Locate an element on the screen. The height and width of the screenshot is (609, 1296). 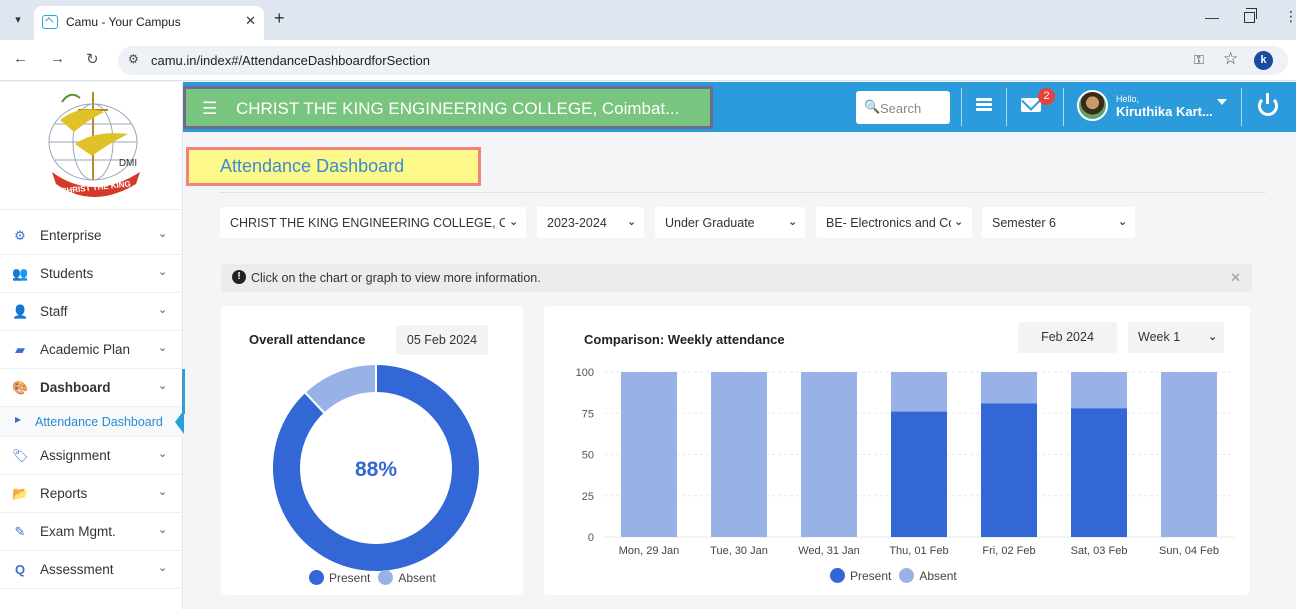
sidebar-item-academic-plan: ▰ Academic Plan ⌄ is located at coordinates (91, 350).